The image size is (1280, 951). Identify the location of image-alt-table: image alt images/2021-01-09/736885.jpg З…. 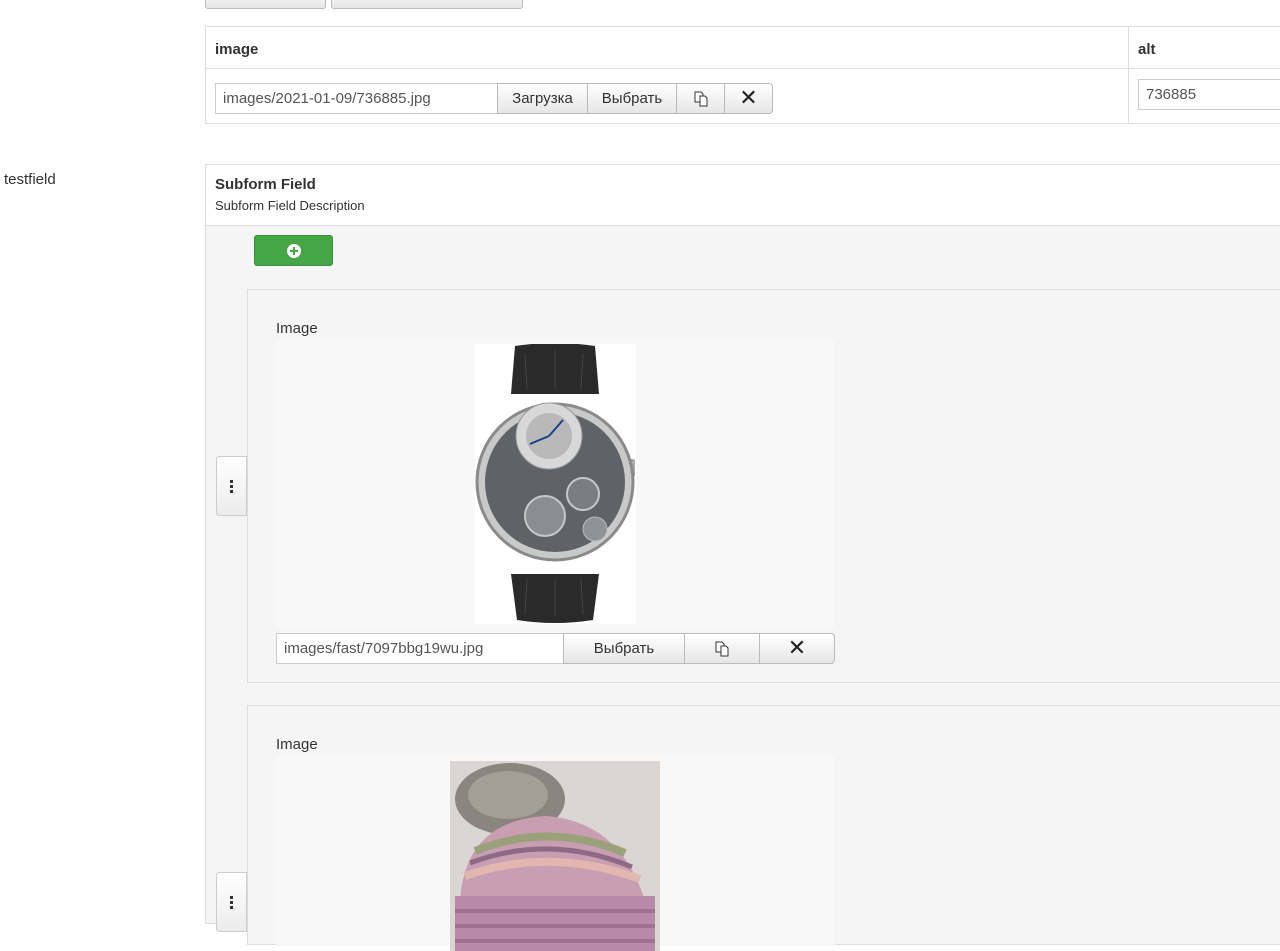
(742, 75).